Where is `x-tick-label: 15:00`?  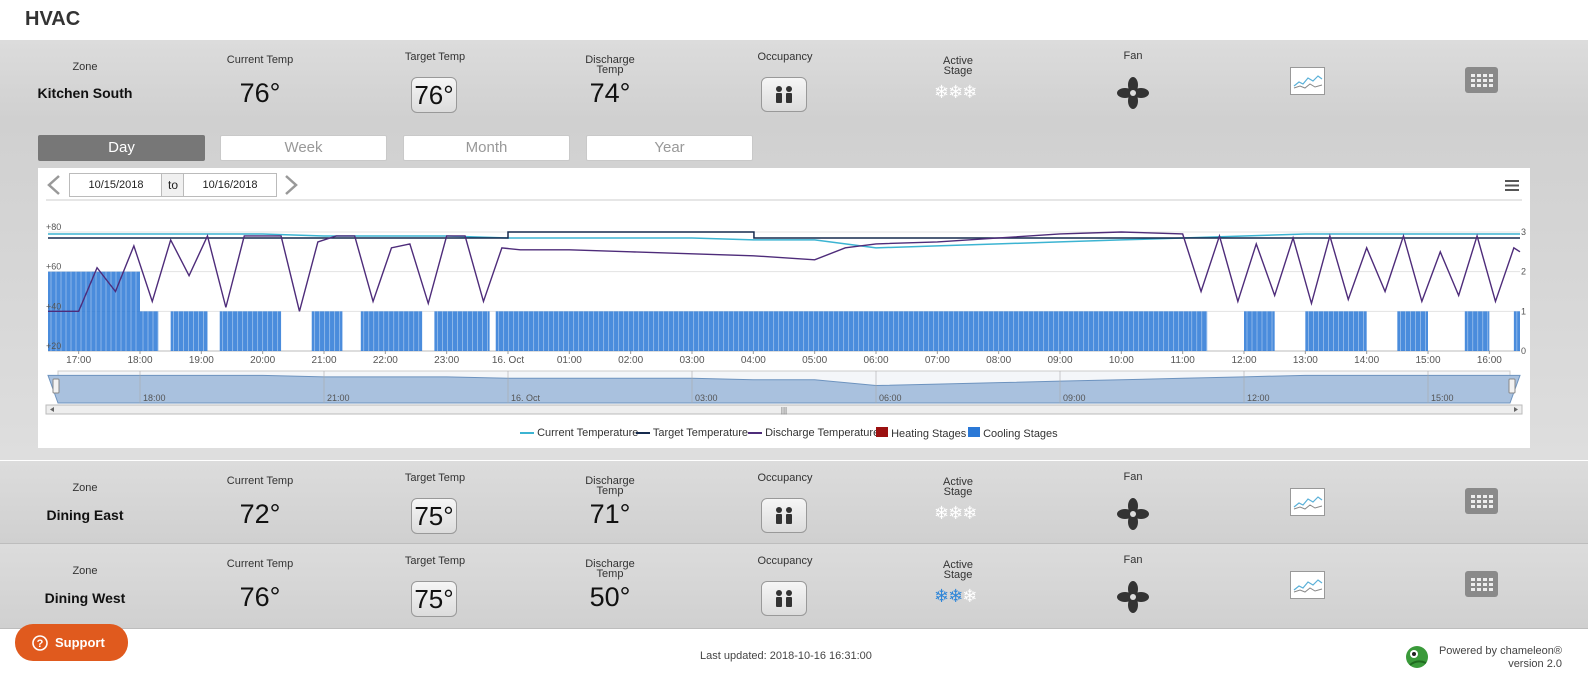
x-tick-label: 15:00 is located at coordinates (1427, 360).